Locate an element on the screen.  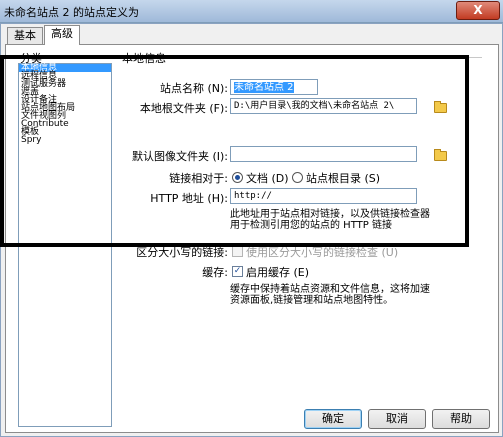
case-sensitive-checkbox is located at coordinates (237, 251).